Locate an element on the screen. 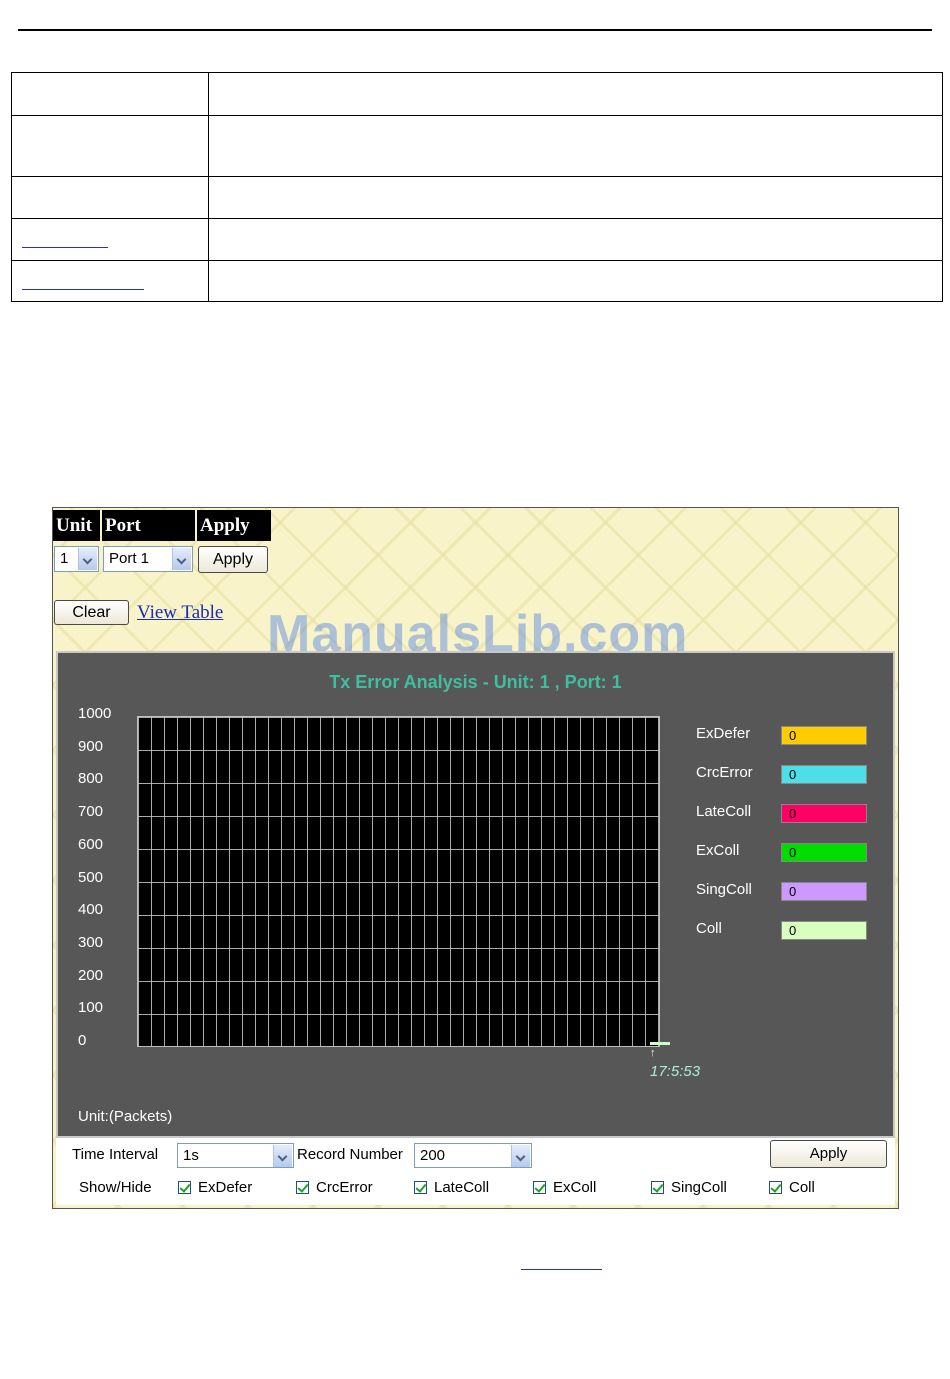  time-interval-select: 1s is located at coordinates (235, 1155).